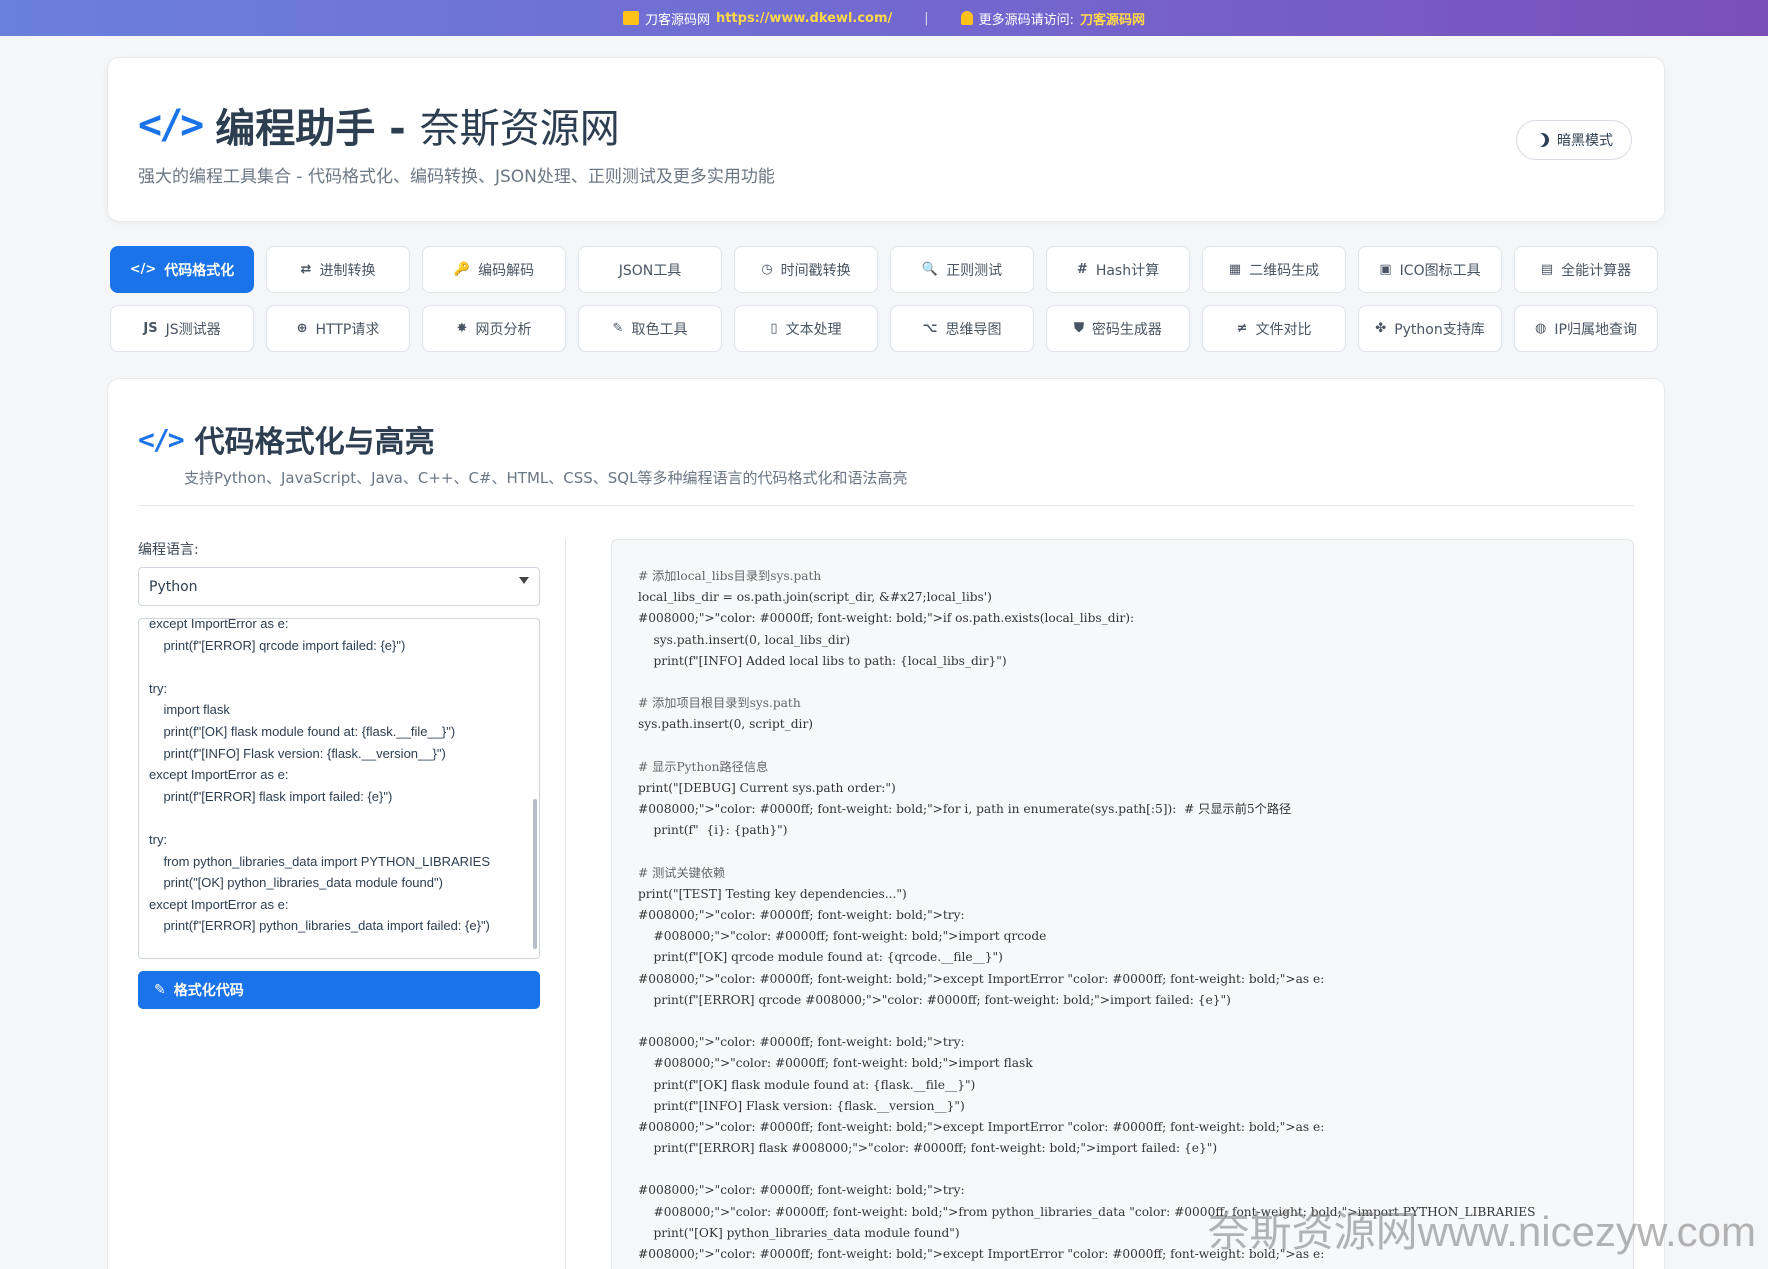 This screenshot has height=1269, width=1768. I want to click on output-line: # 测试关键依赖, so click(682, 872).